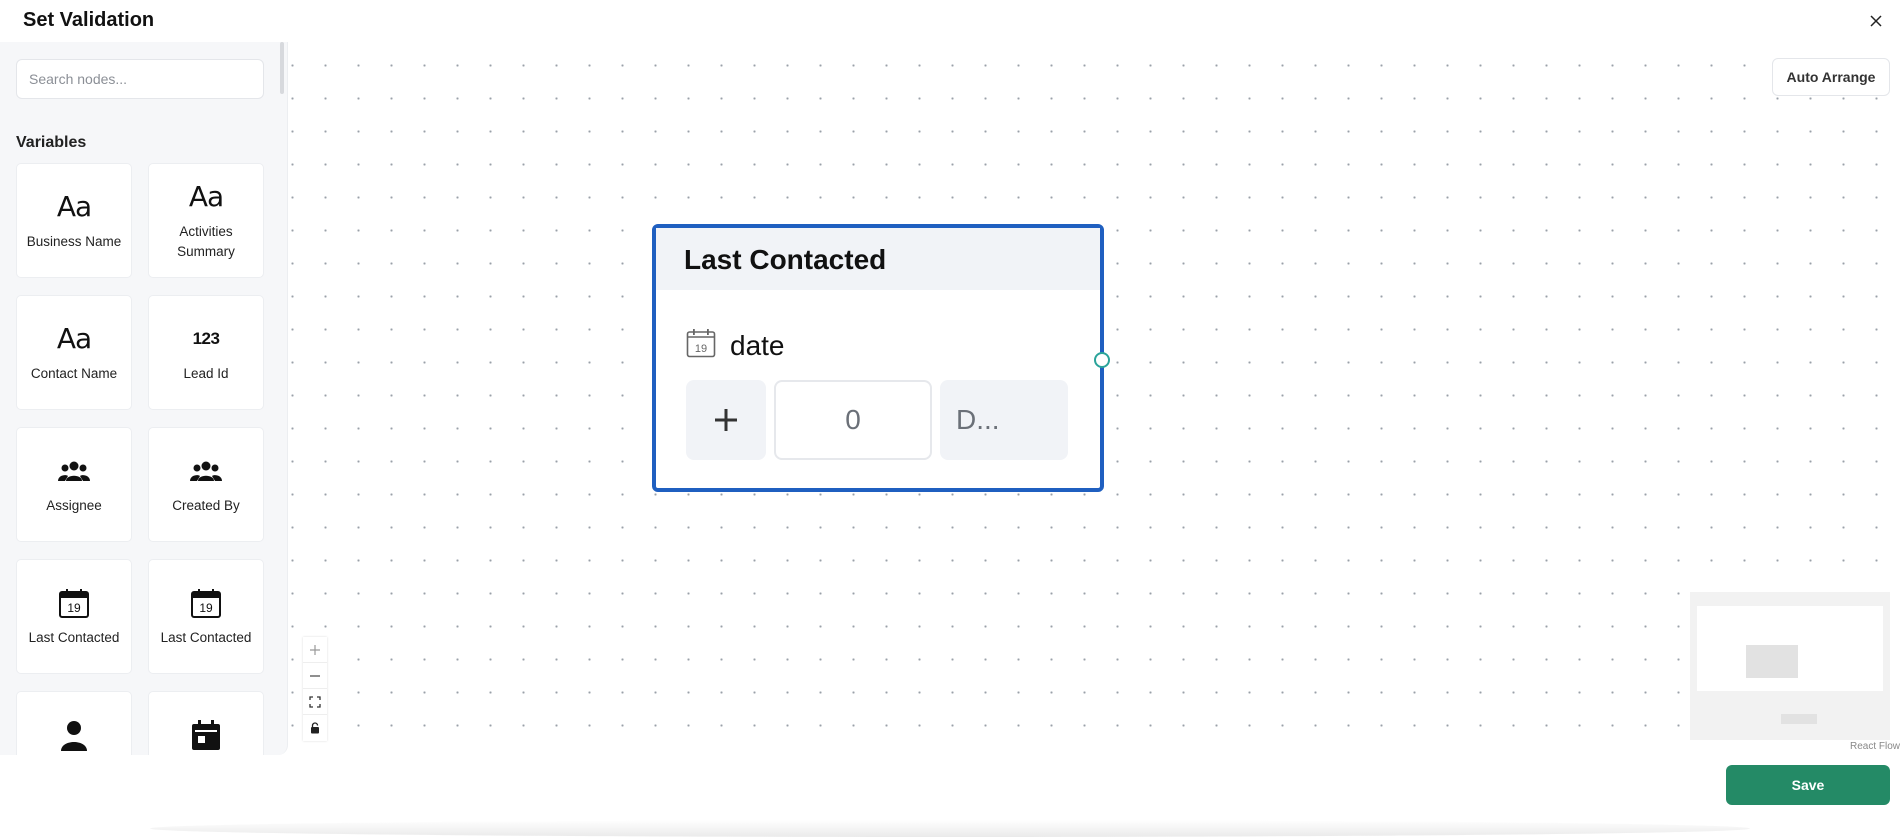 Image resolution: width=1902 pixels, height=837 pixels. I want to click on lock-icon, so click(315, 728).